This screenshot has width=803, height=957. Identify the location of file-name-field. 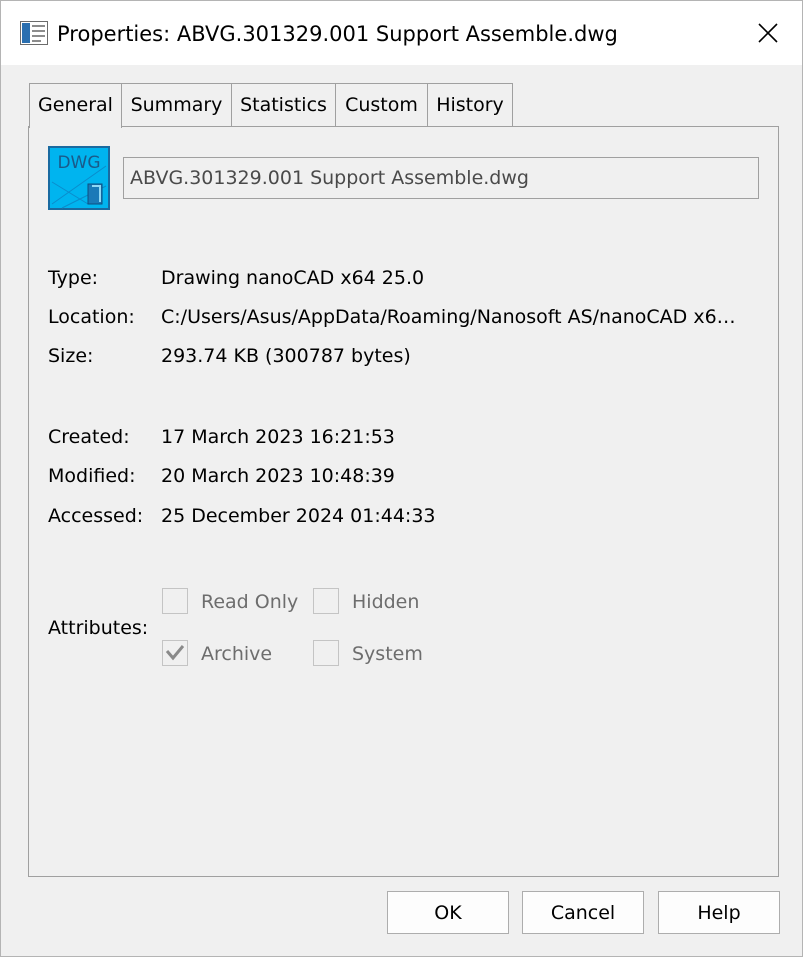
(441, 178).